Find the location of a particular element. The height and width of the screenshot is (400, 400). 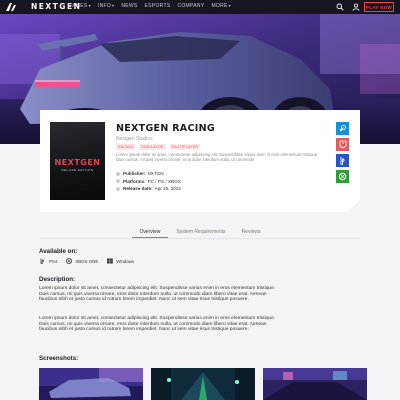

calendar-icon is located at coordinates (118, 188).